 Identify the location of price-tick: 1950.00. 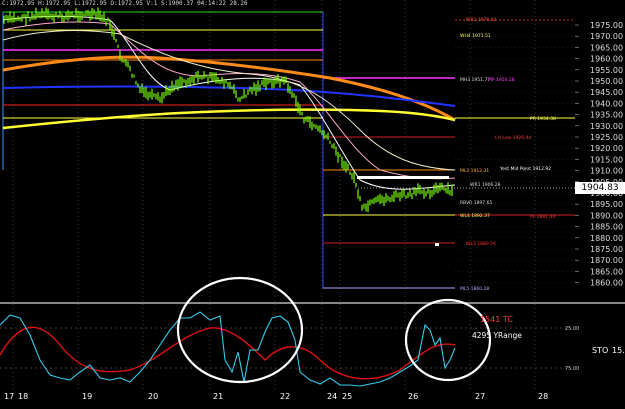
(606, 81).